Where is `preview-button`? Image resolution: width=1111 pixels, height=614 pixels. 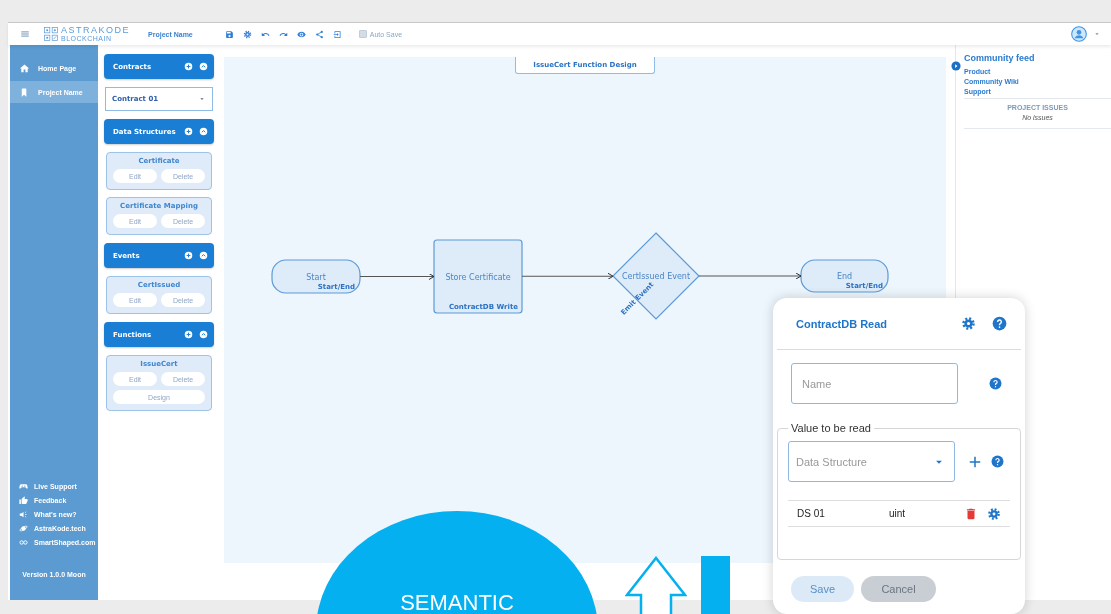 preview-button is located at coordinates (301, 34).